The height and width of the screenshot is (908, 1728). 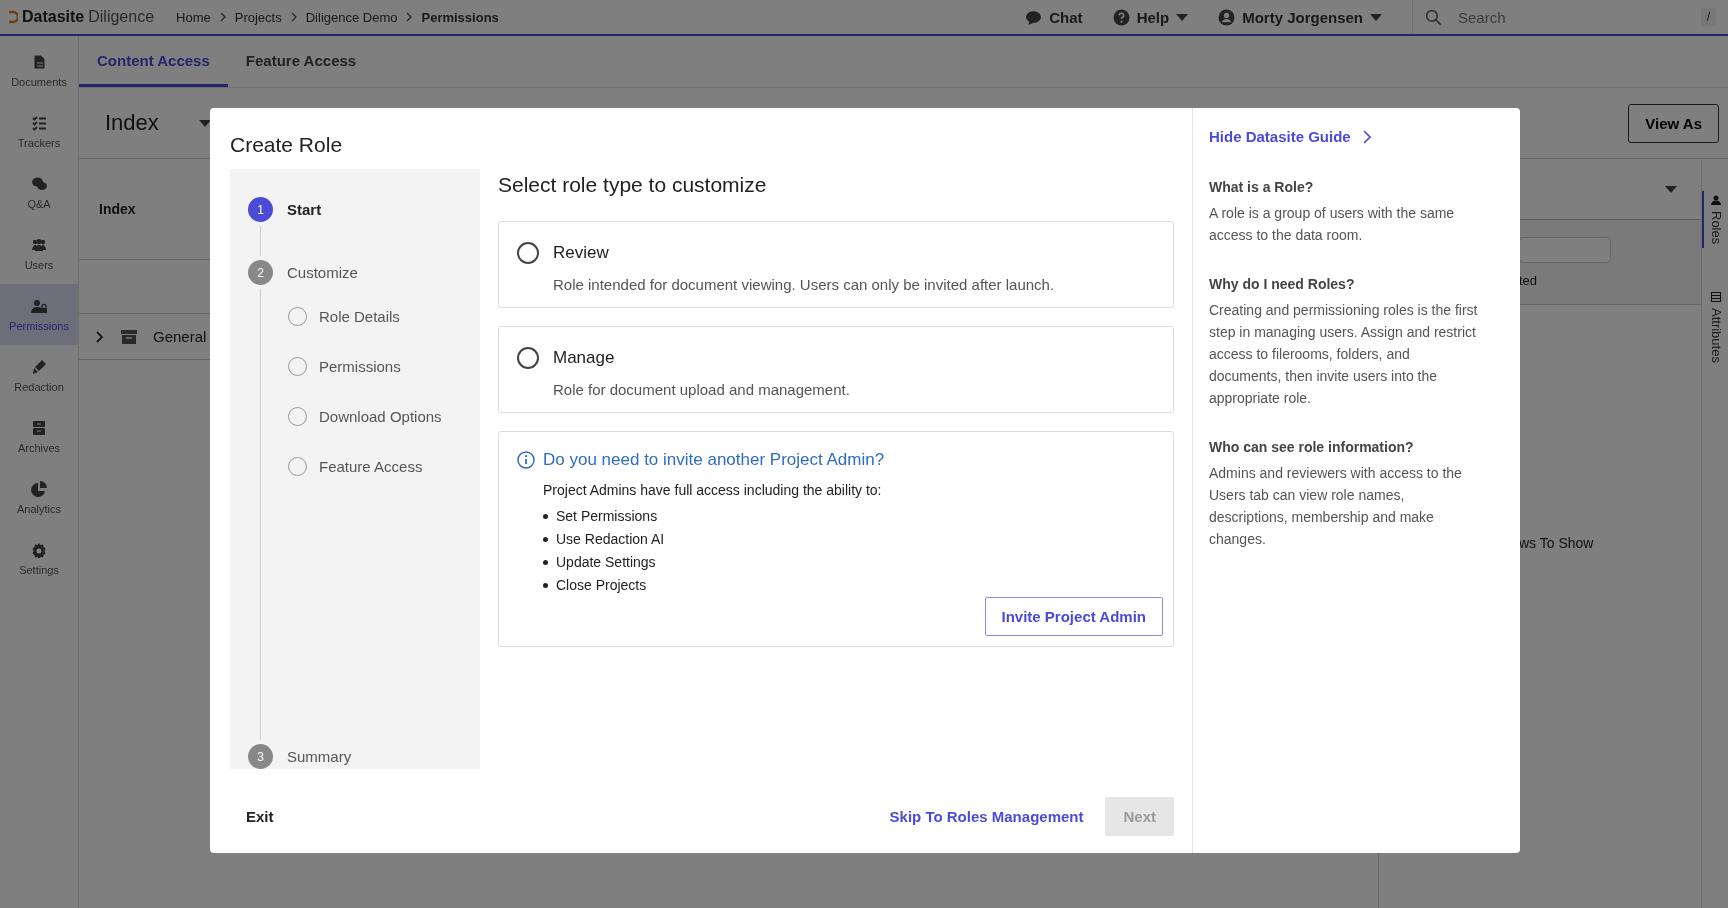 I want to click on side-tab: Roles, so click(x=1715, y=220).